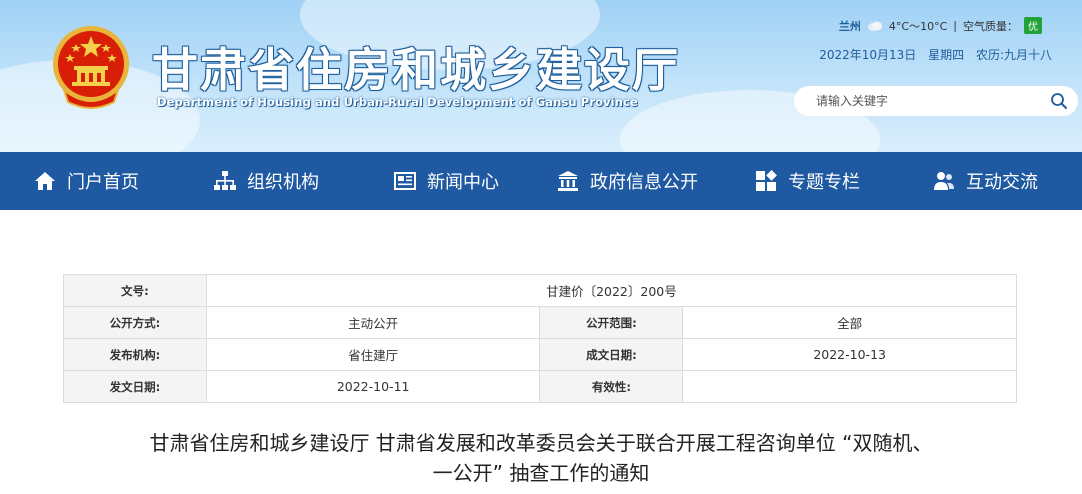 The width and height of the screenshot is (1082, 494). What do you see at coordinates (644, 182) in the screenshot?
I see `nav-label: 政府信息公开` at bounding box center [644, 182].